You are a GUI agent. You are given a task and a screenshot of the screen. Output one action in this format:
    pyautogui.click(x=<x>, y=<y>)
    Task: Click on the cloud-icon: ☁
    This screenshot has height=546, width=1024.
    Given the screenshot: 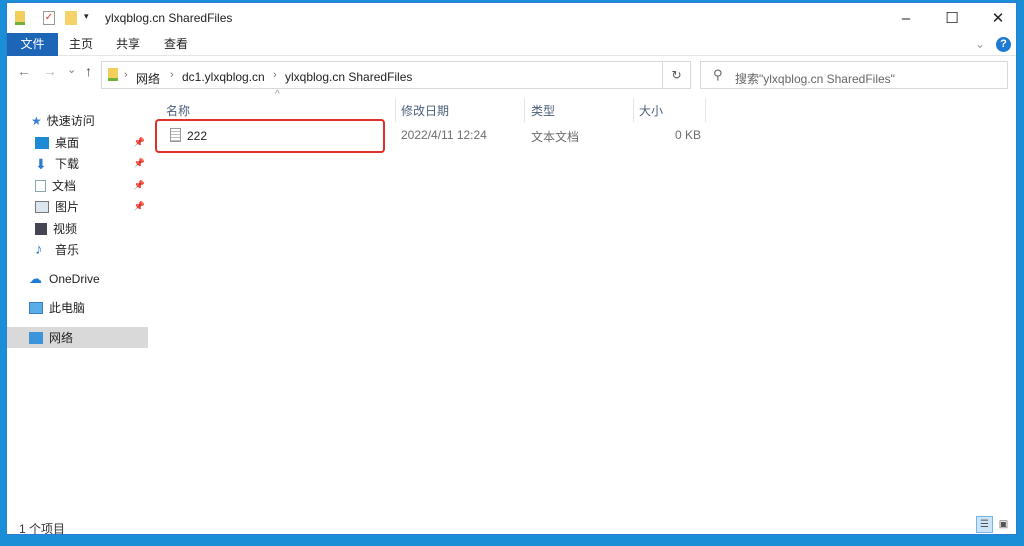 What is the action you would take?
    pyautogui.click(x=35, y=278)
    